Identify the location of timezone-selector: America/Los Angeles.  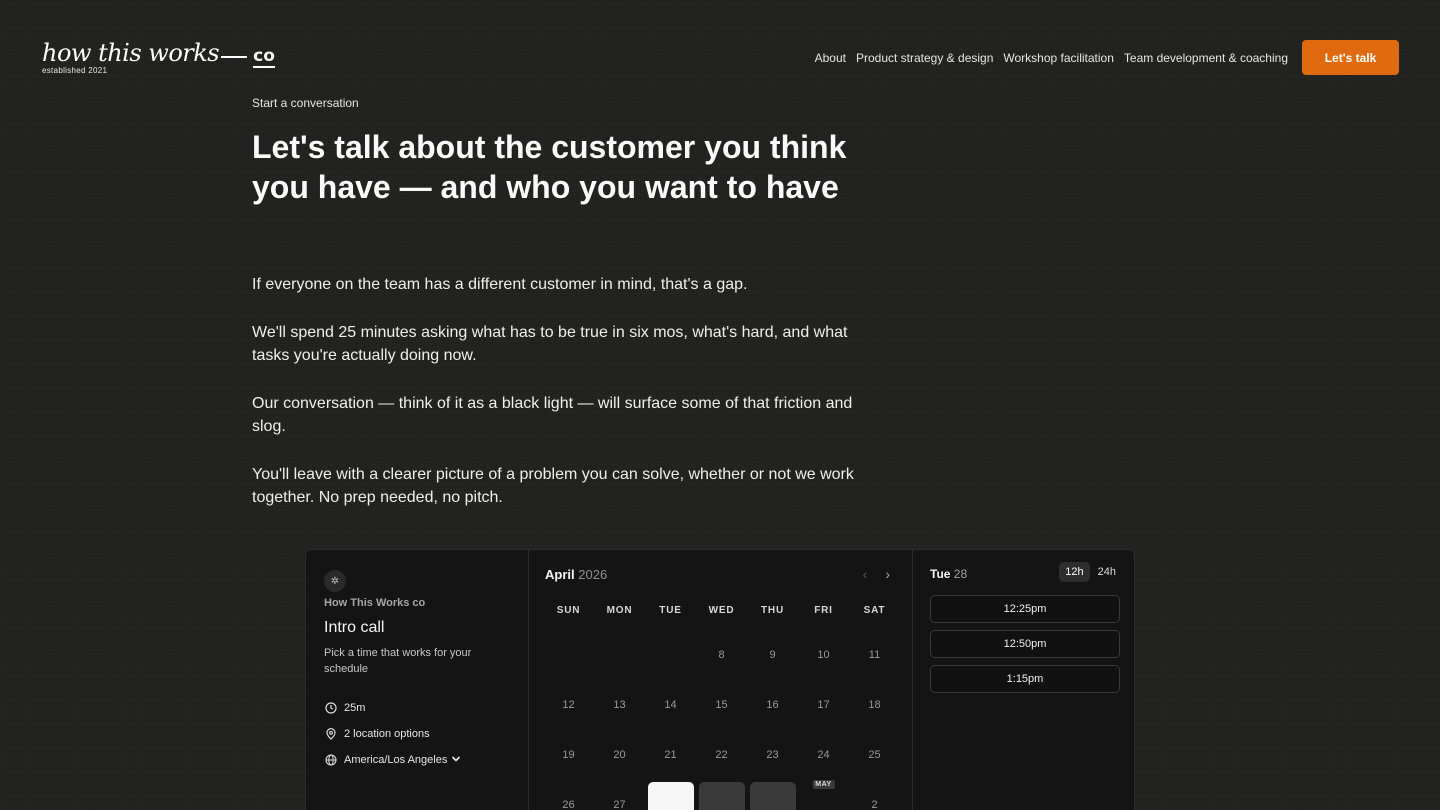
(417, 759).